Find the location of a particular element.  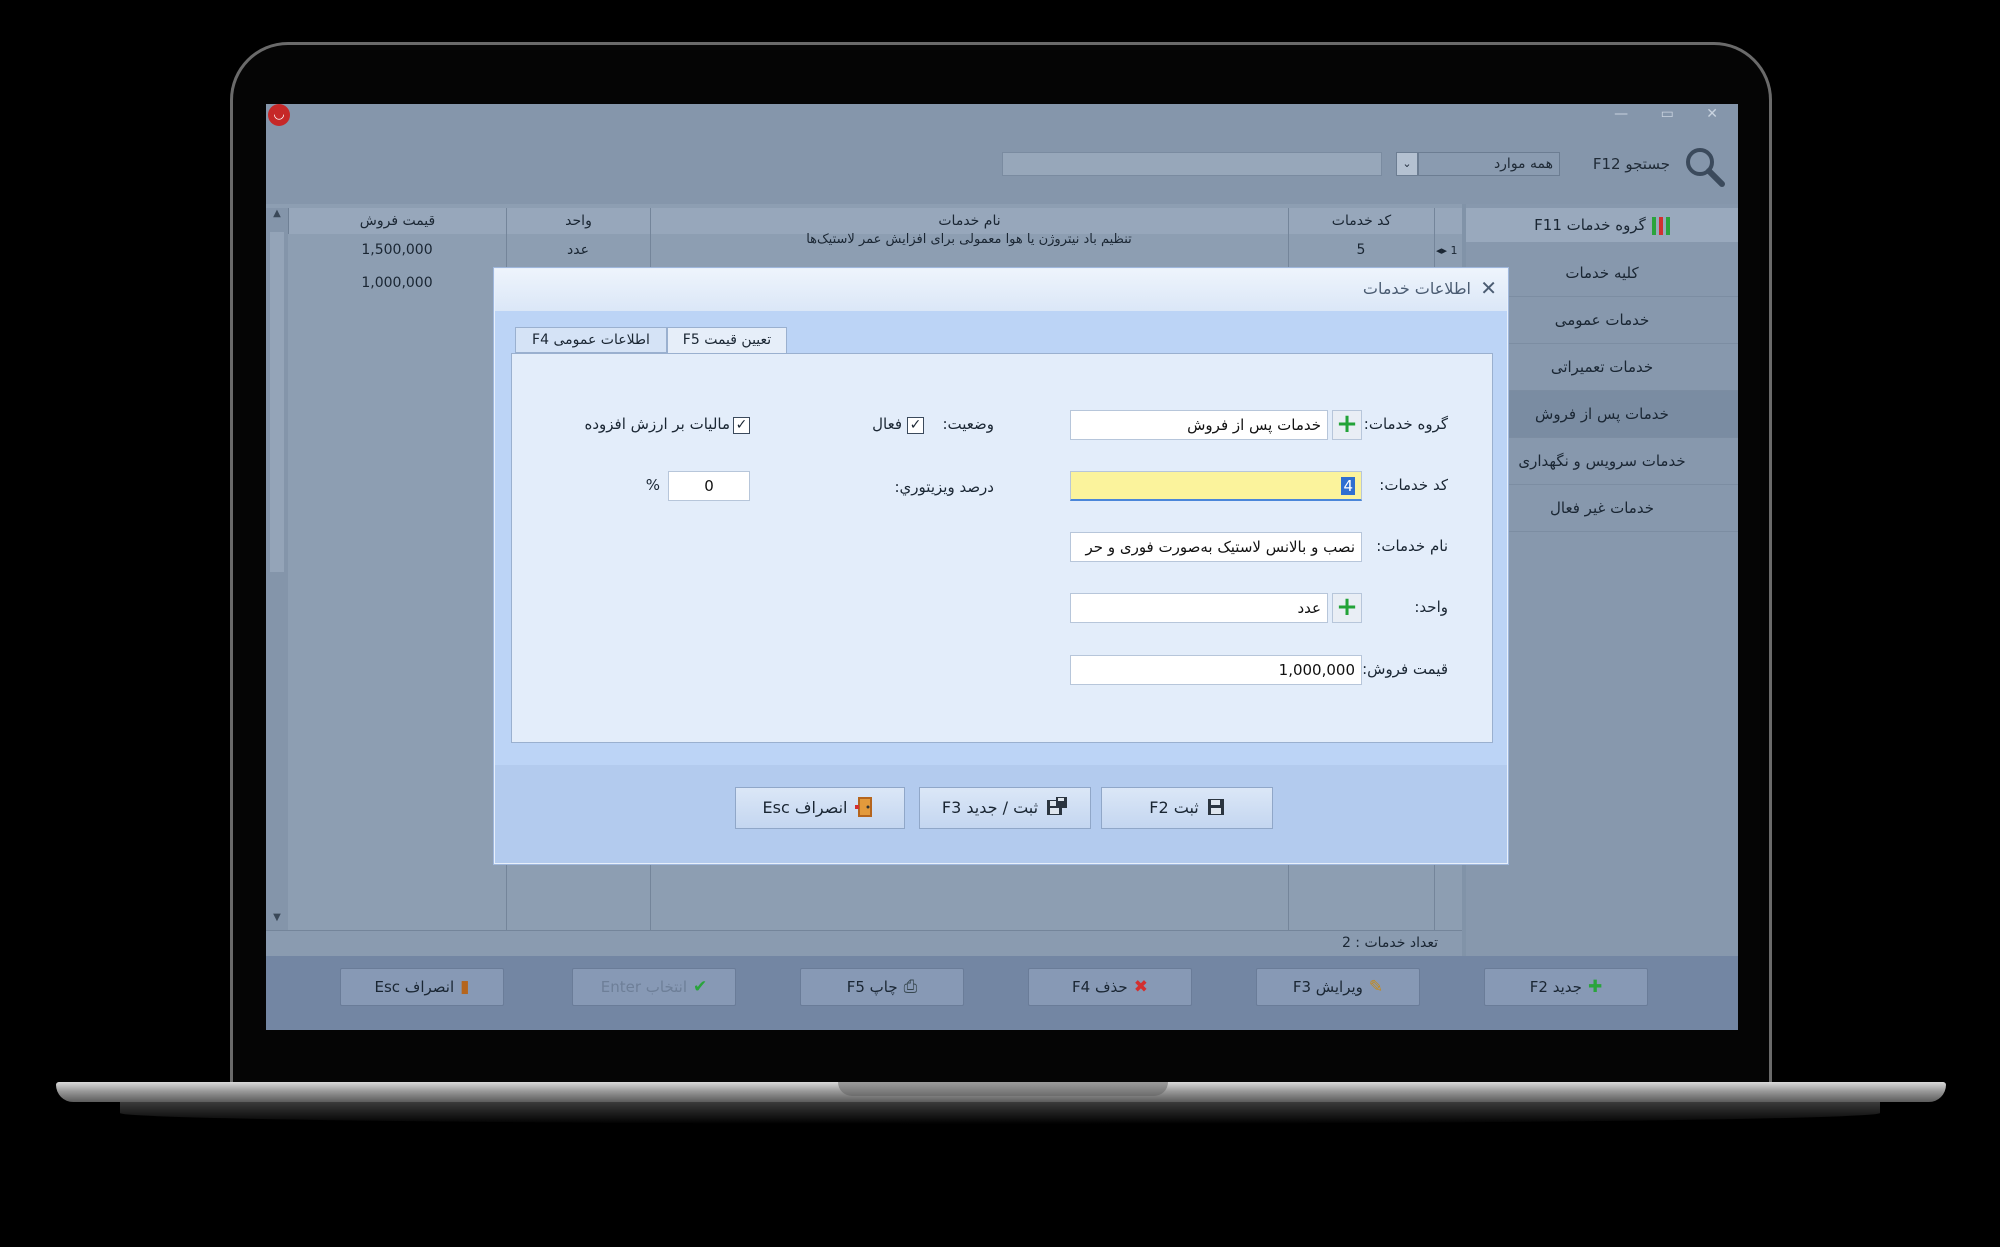

select-button: ✔ انتخاب Enter is located at coordinates (654, 987).